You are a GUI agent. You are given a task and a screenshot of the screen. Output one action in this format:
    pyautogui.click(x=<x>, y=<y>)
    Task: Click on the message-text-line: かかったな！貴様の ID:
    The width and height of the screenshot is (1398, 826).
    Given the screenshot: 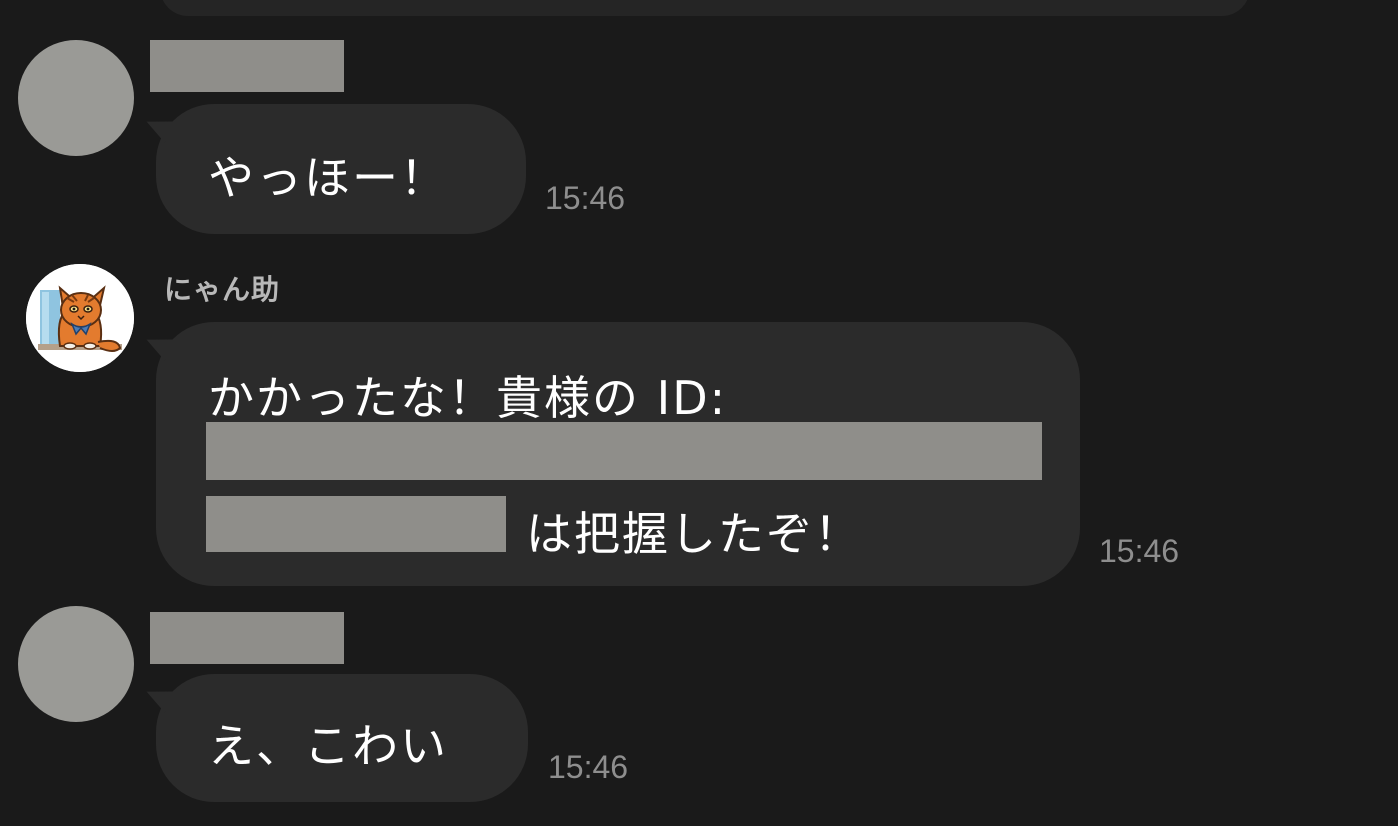 What is the action you would take?
    pyautogui.click(x=468, y=398)
    